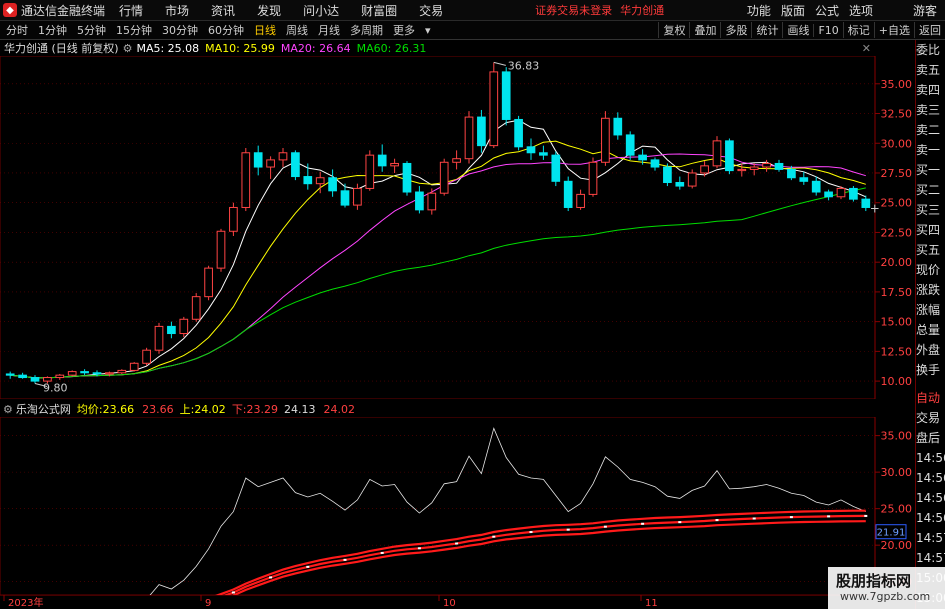 Image resolution: width=945 pixels, height=609 pixels. I want to click on menu-item-market: 市场, so click(177, 10).